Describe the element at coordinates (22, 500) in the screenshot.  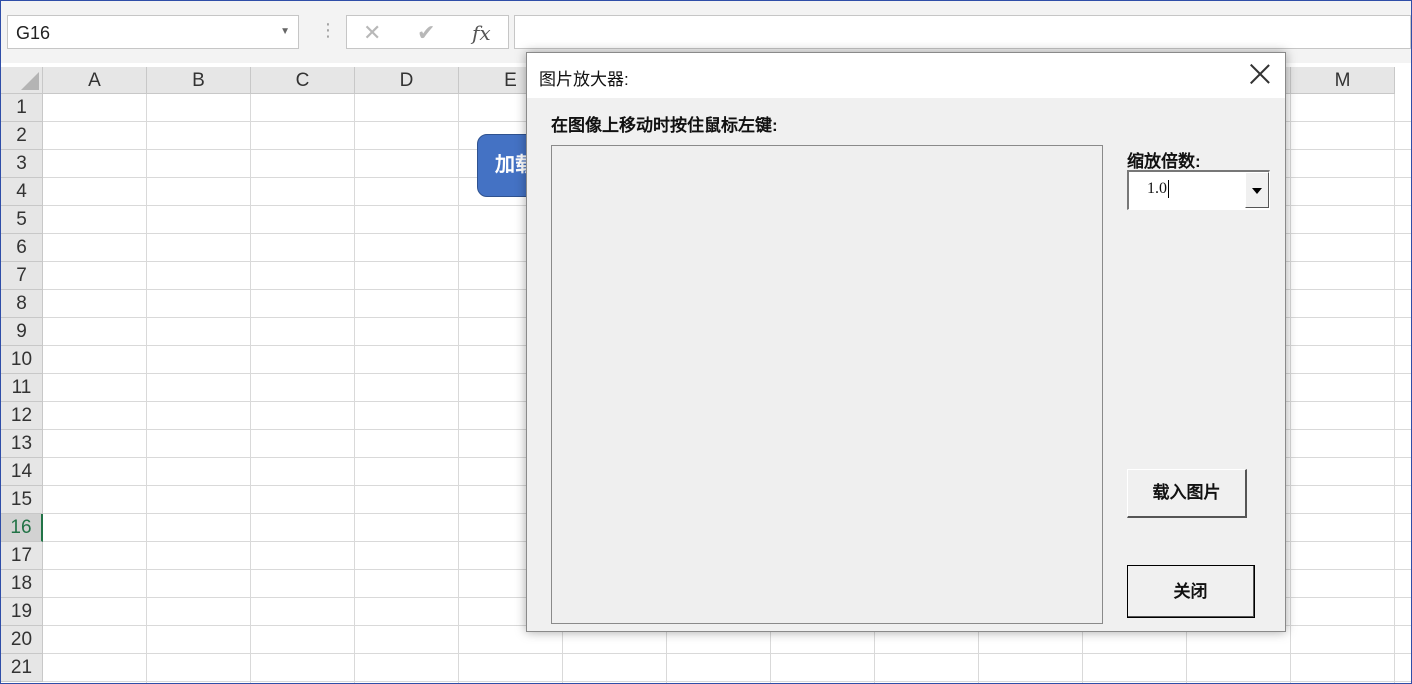
I see `row-header: 15` at that location.